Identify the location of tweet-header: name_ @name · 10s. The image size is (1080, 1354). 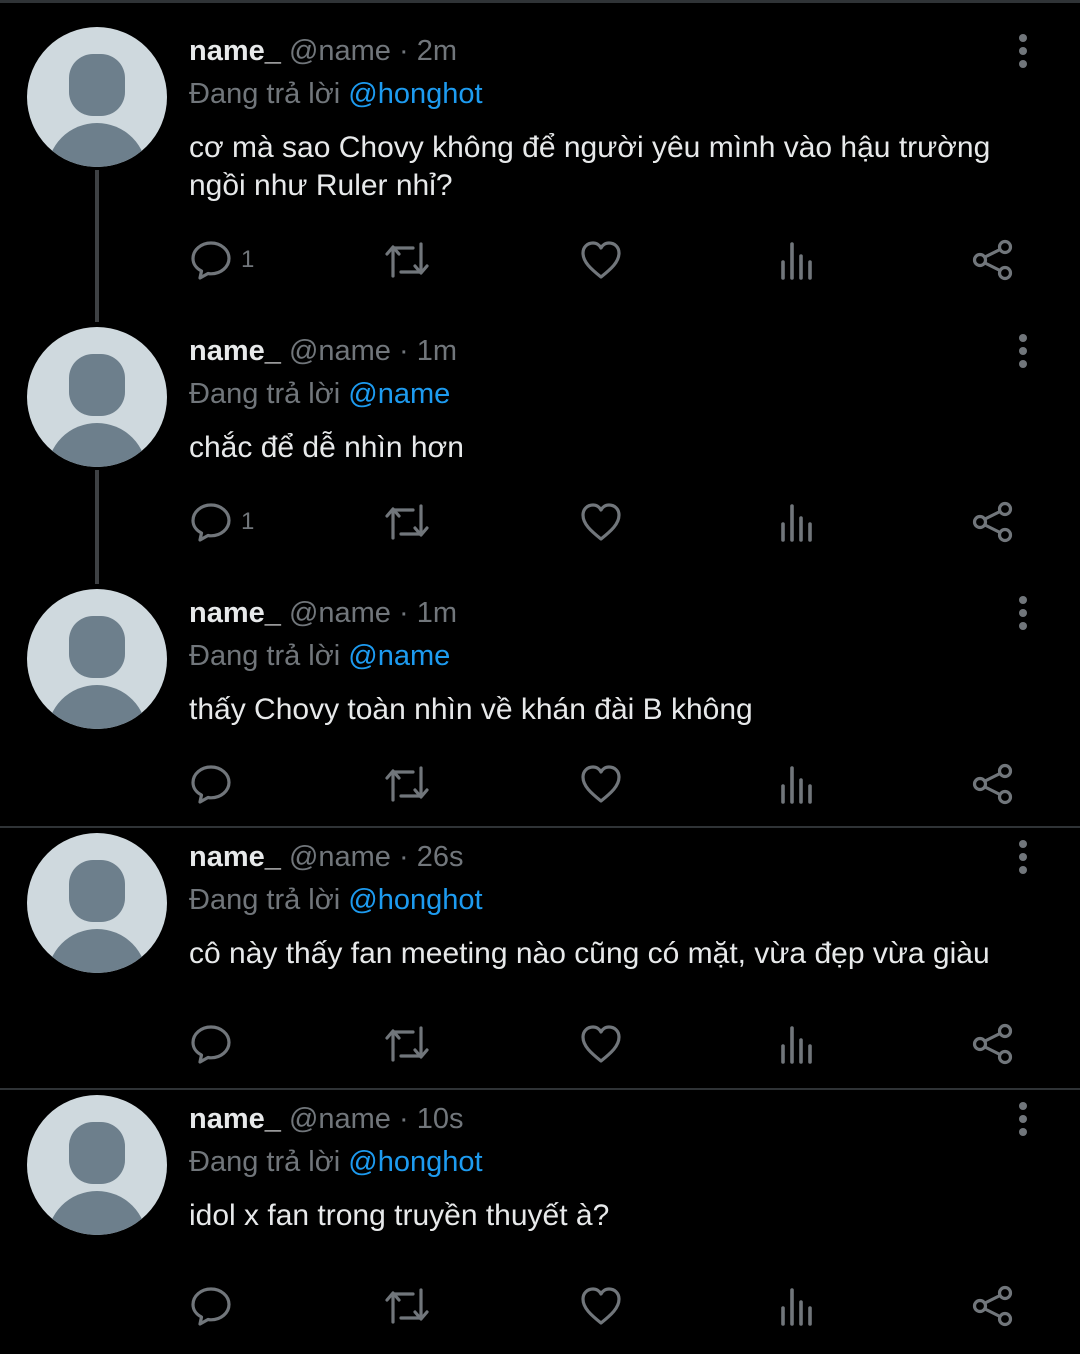
(326, 1119).